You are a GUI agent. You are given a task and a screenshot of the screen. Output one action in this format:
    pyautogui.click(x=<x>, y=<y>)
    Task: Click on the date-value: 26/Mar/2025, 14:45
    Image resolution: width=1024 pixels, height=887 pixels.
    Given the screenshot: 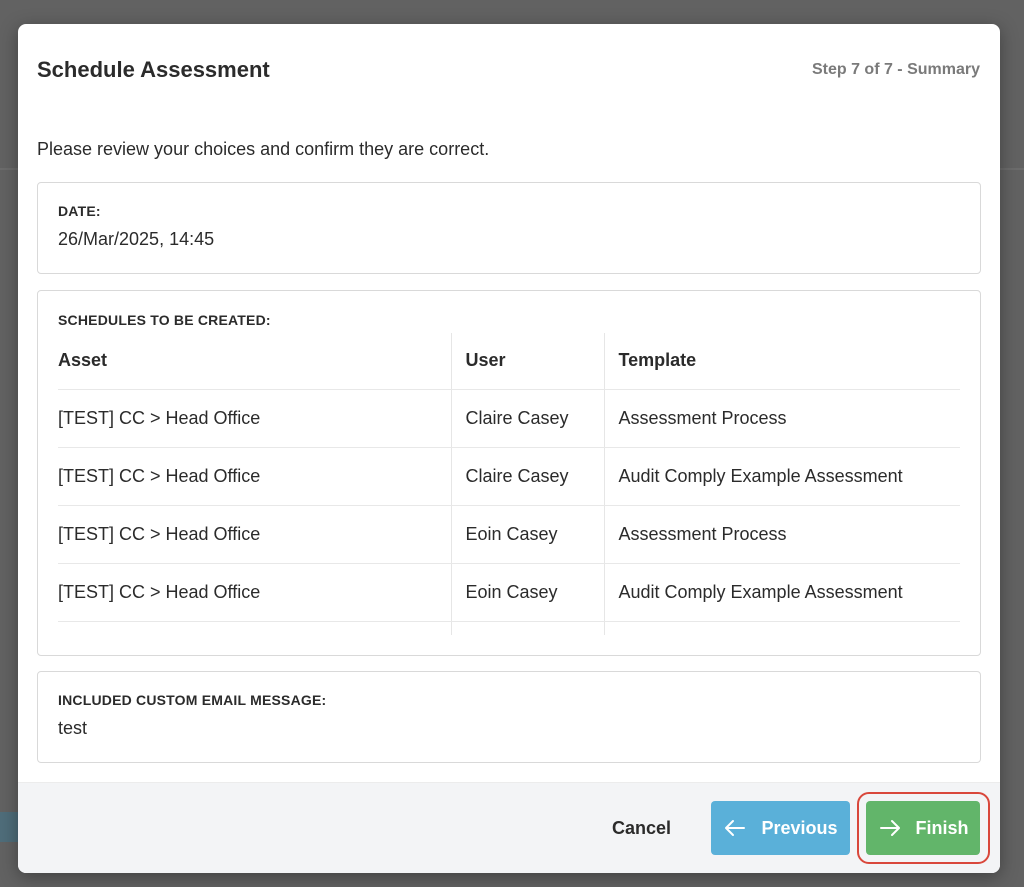 What is the action you would take?
    pyautogui.click(x=136, y=239)
    